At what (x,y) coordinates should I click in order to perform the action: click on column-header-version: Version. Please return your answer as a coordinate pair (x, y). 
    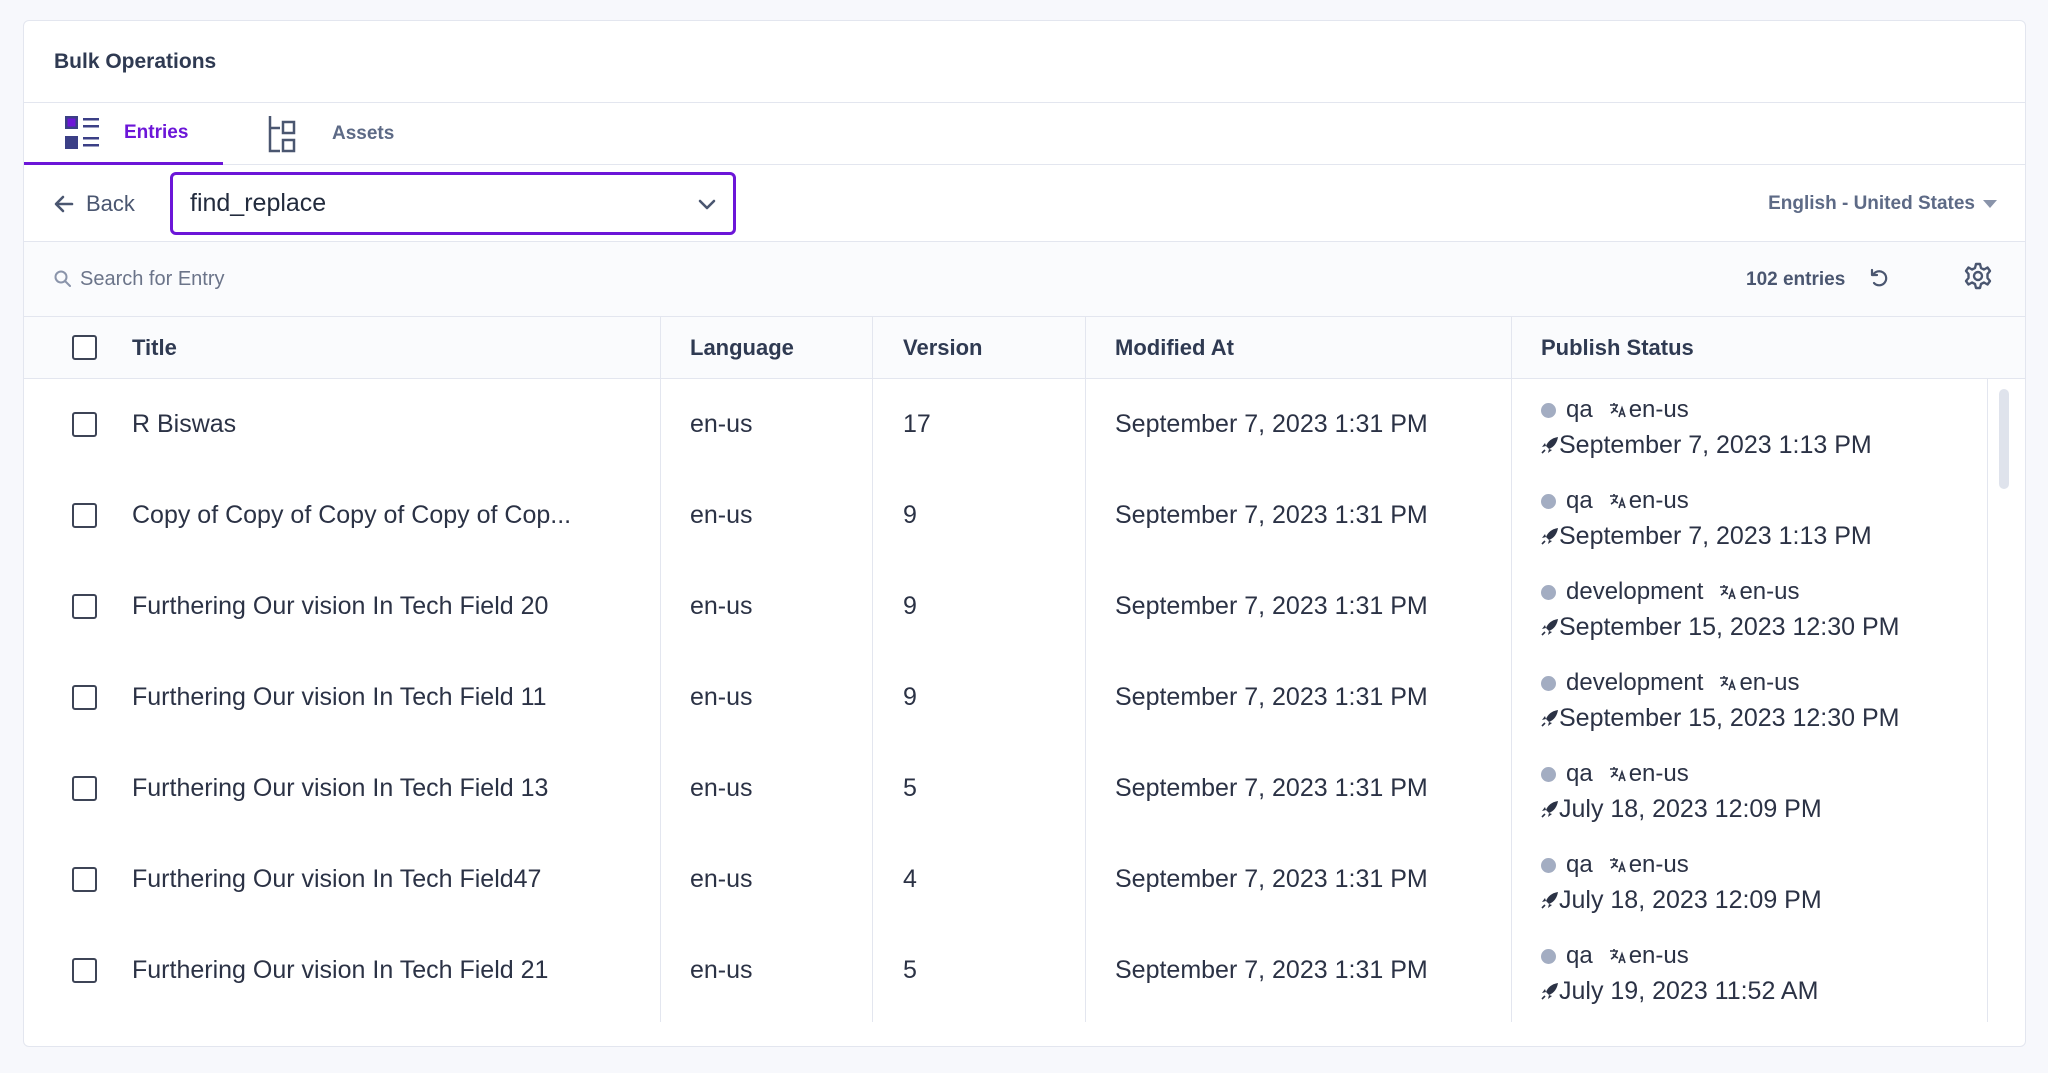
    Looking at the image, I should click on (942, 348).